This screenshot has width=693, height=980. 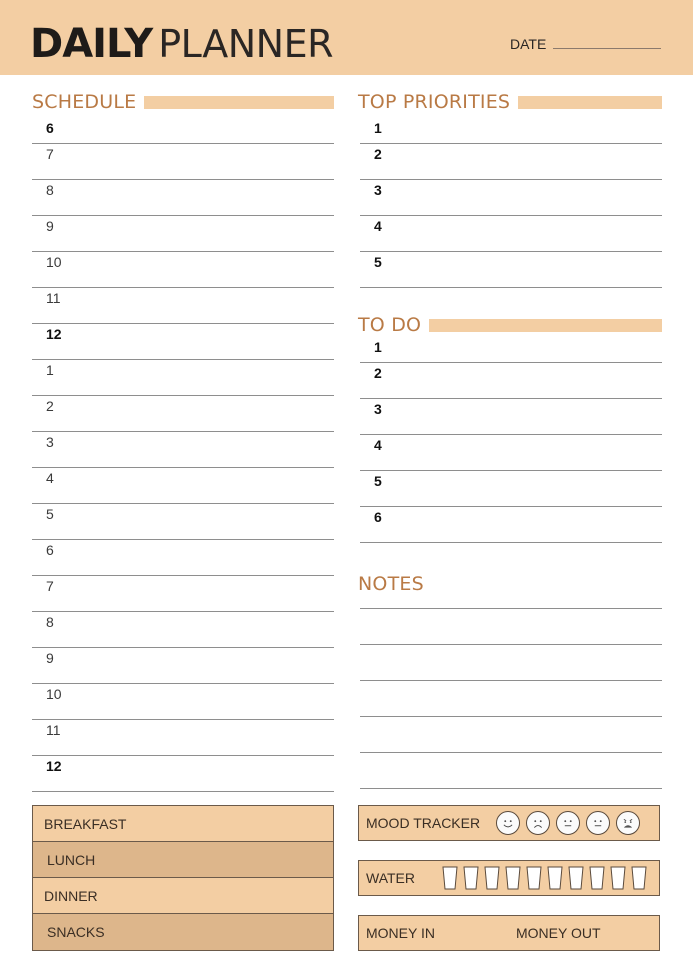 I want to click on todo-number: 6, so click(x=378, y=517).